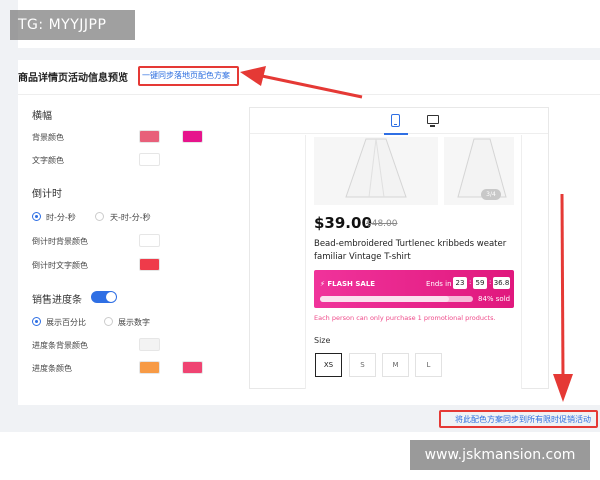 This screenshot has height=480, width=600. What do you see at coordinates (563, 297) in the screenshot?
I see `arrow-to-apply-all-link` at bounding box center [563, 297].